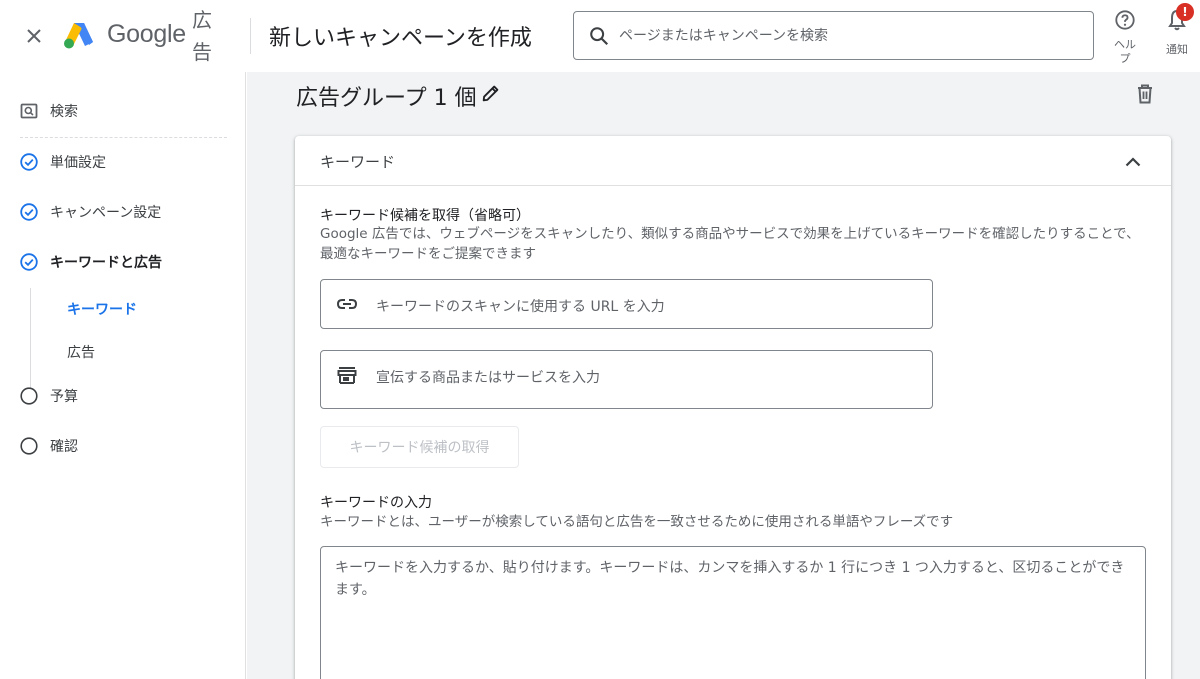  Describe the element at coordinates (376, 503) in the screenshot. I see `enter-keywords-title: キーワードの入力` at that location.